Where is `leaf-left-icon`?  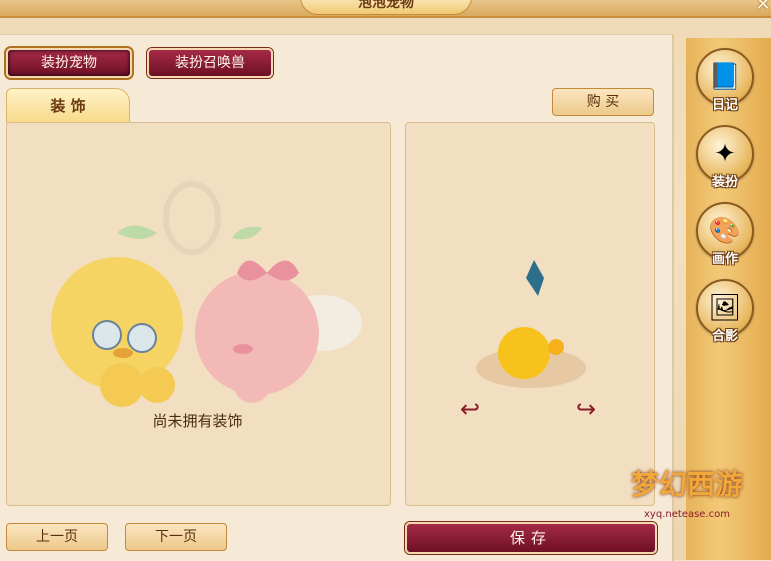
leaf-left-icon is located at coordinates (137, 232).